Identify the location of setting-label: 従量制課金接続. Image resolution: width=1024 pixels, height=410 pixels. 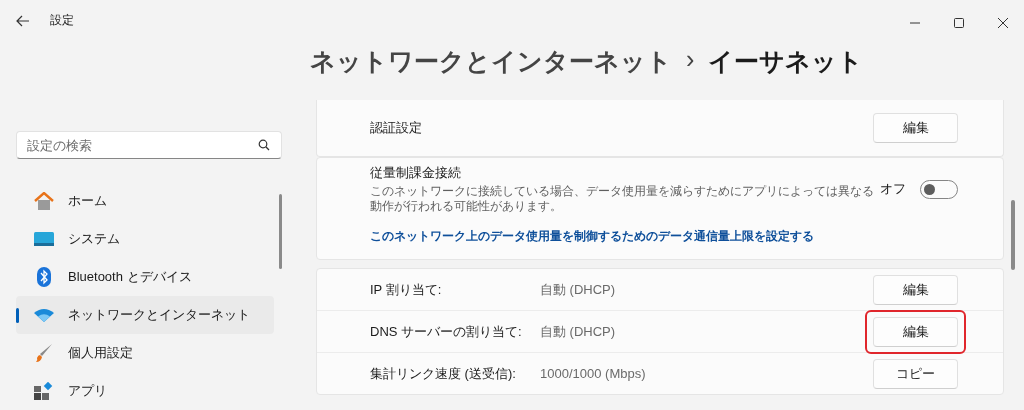
(416, 173).